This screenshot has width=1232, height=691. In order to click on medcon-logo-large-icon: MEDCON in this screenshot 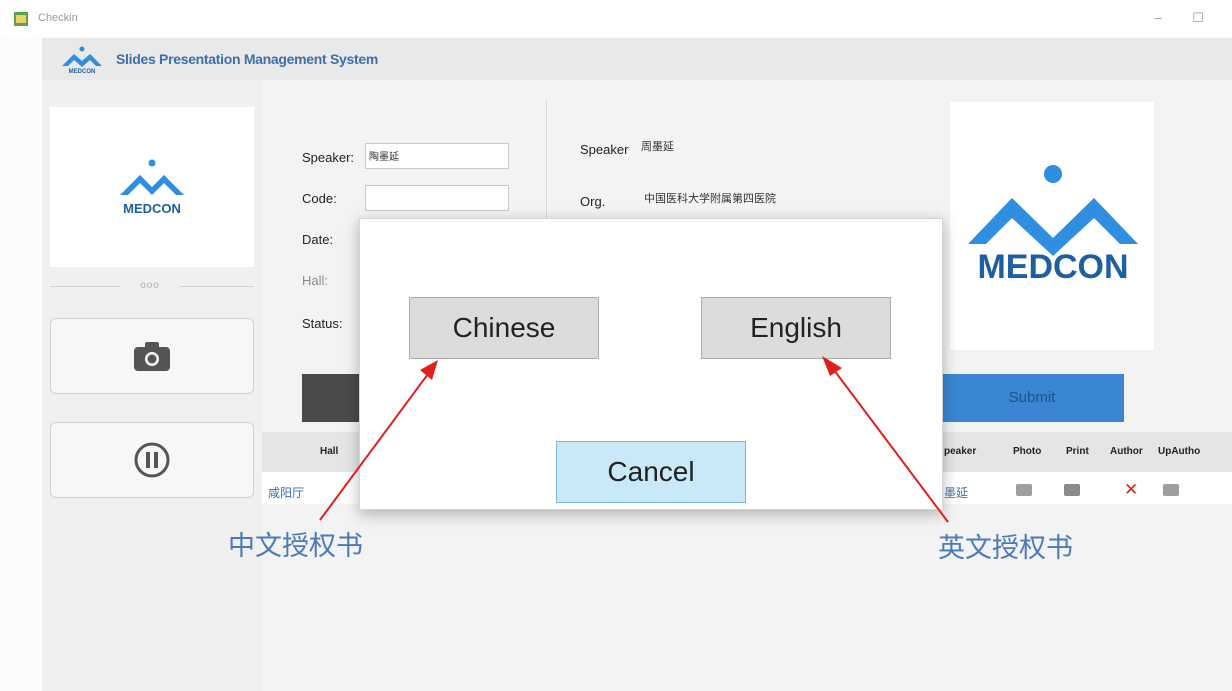, I will do `click(1053, 225)`.